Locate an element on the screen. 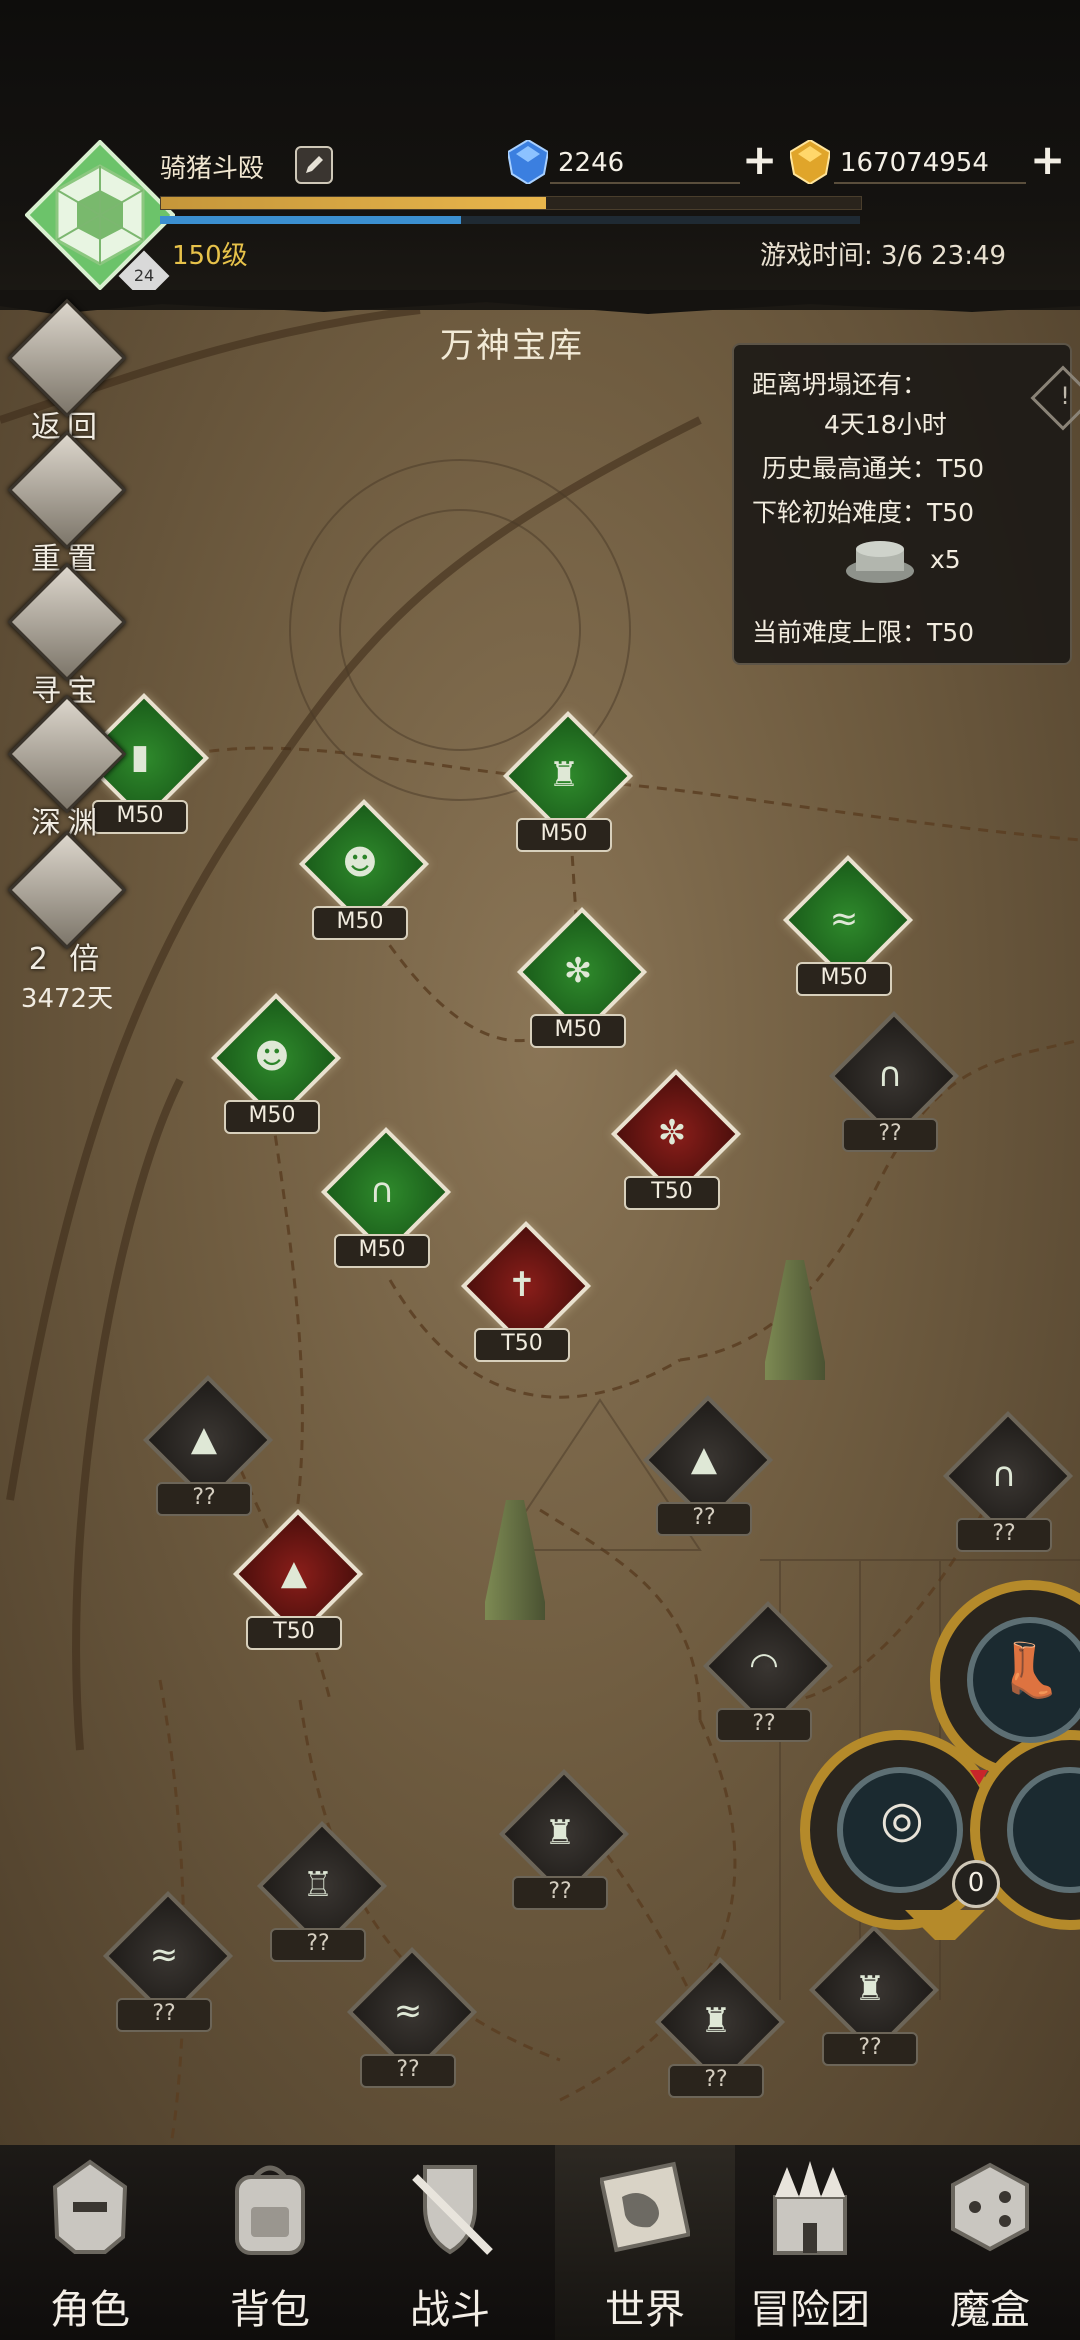 This screenshot has width=1080, height=2340. up-arrow-icon is located at coordinates (67, 890).